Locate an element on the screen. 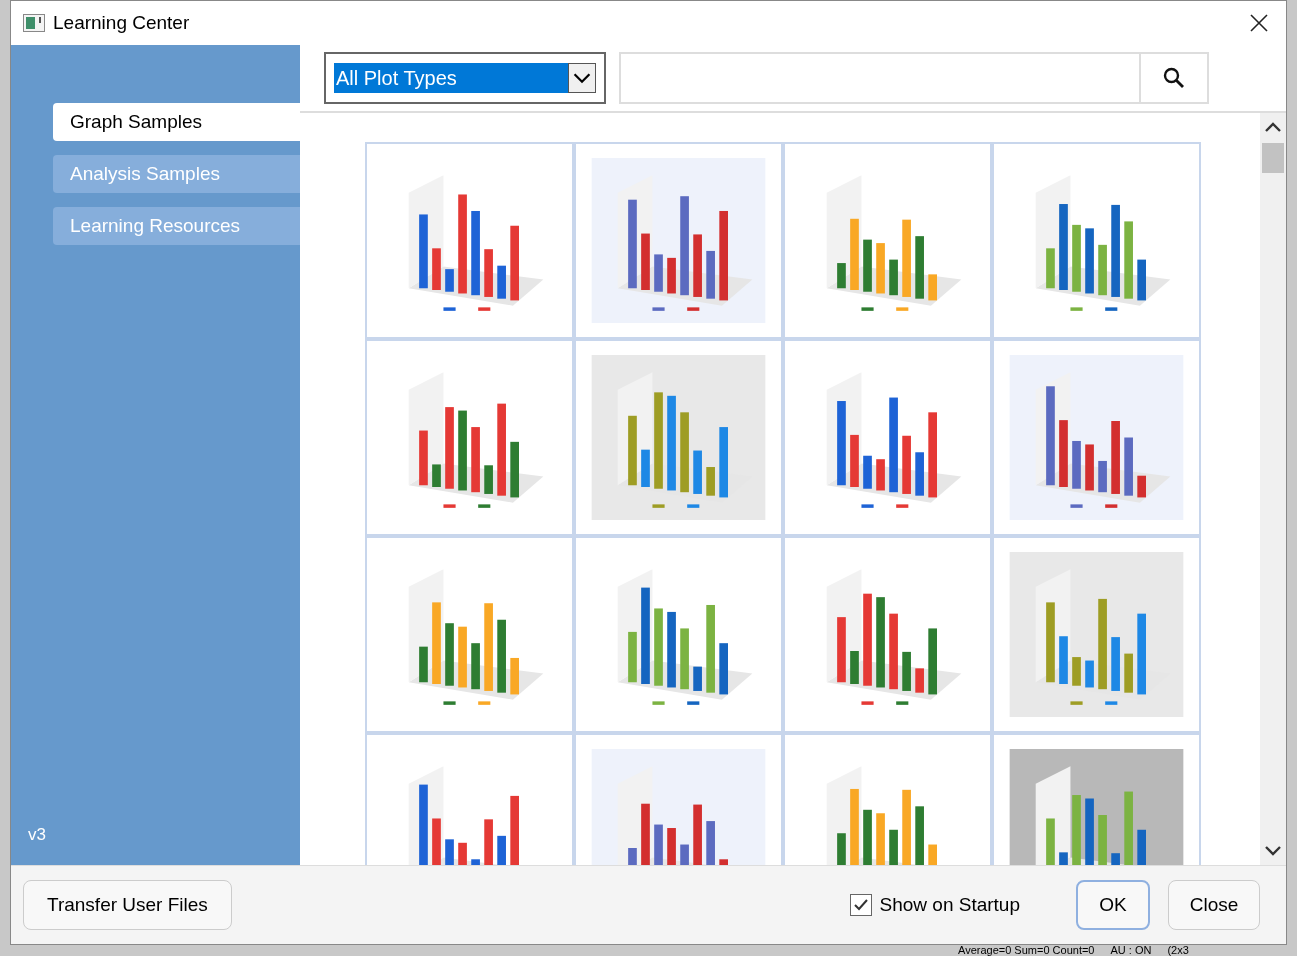  scrollbar-thumb is located at coordinates (1273, 158).